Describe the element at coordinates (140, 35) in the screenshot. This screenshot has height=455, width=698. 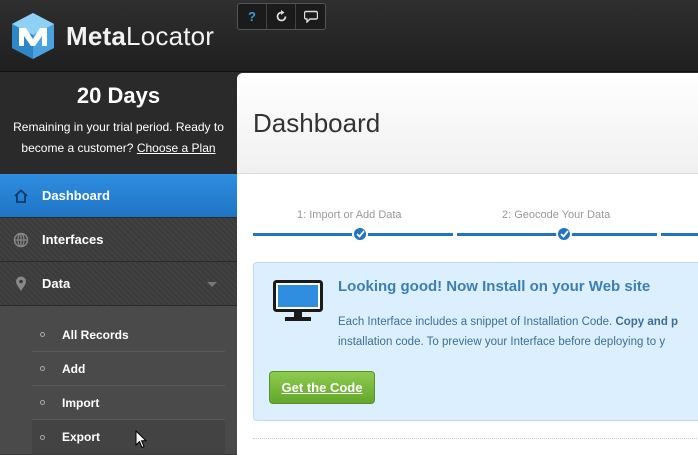
I see `logo-text: MetaLocator` at that location.